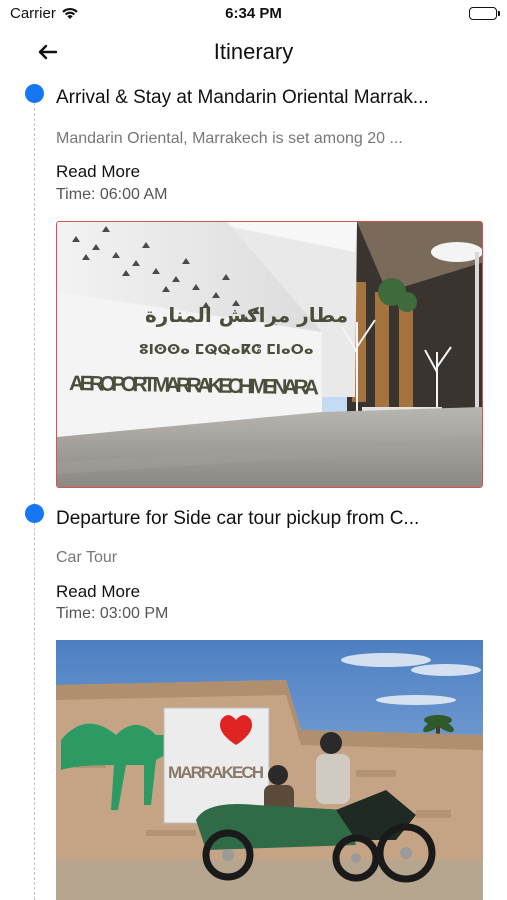 The image size is (507, 900). I want to click on status-time: 6:34 PM, so click(253, 13).